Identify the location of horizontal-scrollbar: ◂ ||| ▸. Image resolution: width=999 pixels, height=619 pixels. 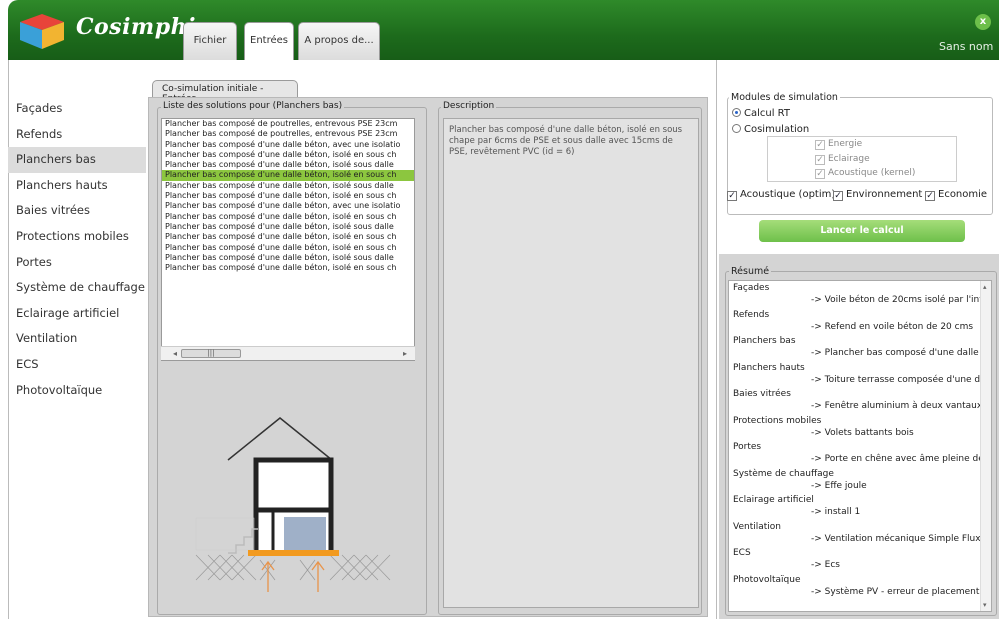
(288, 353).